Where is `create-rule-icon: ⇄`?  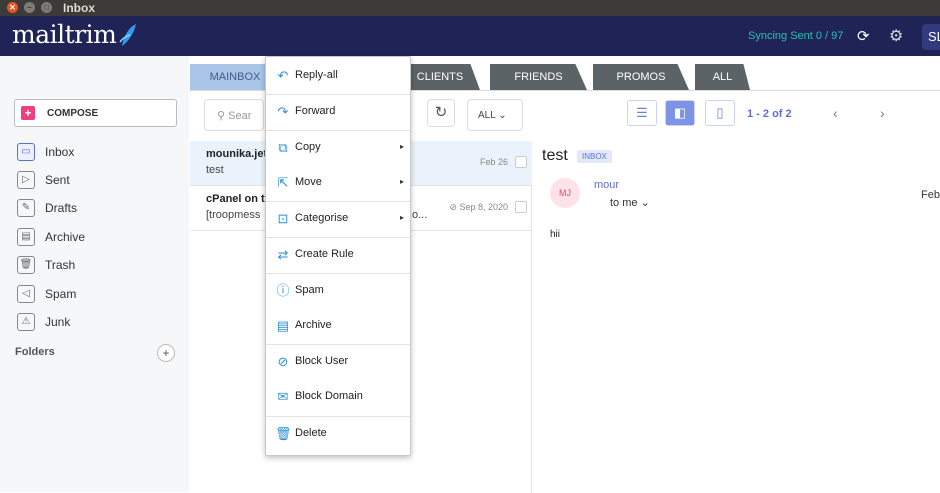
create-rule-icon: ⇄ is located at coordinates (283, 254).